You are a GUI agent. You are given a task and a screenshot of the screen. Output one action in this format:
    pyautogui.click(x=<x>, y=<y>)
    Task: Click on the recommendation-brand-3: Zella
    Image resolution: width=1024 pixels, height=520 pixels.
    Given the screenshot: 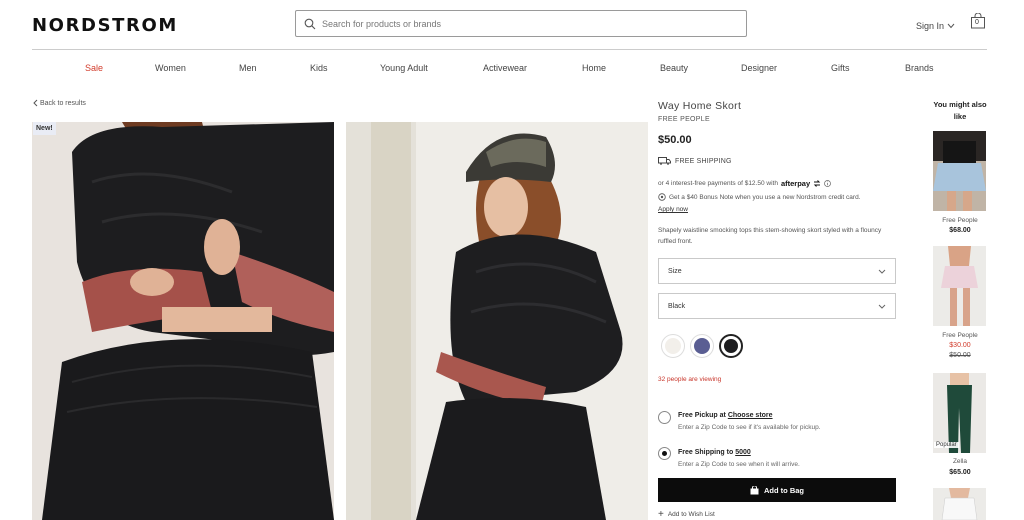 What is the action you would take?
    pyautogui.click(x=960, y=461)
    